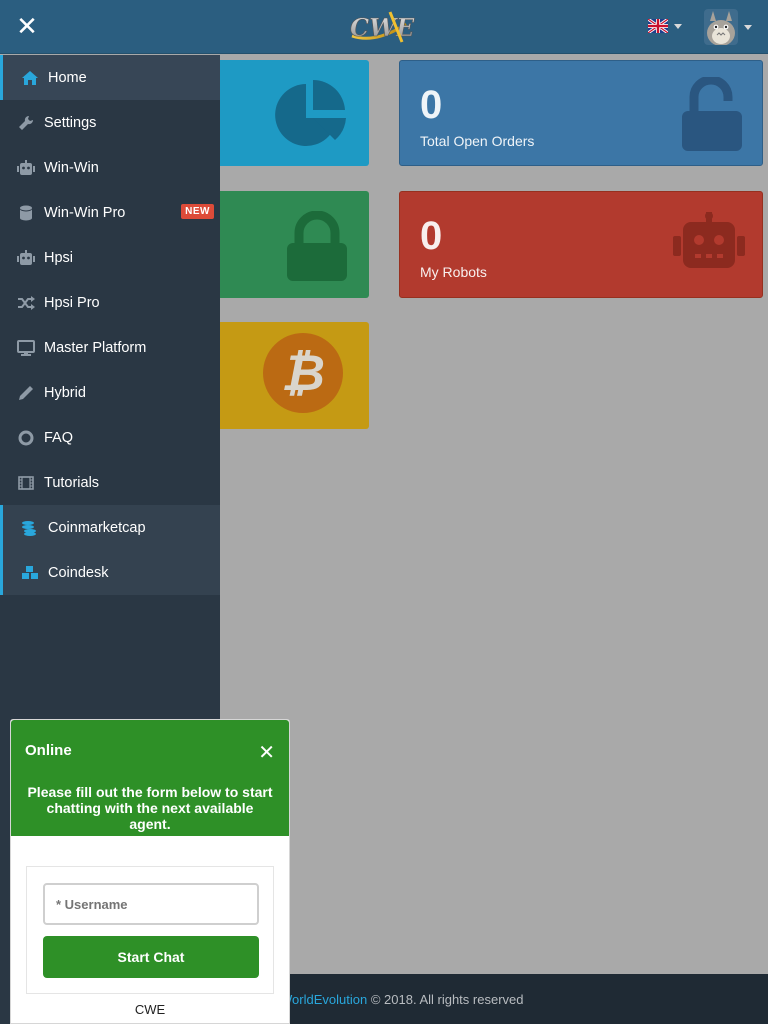  What do you see at coordinates (72, 302) in the screenshot?
I see `sidebar-item-label: Hpsi Pro` at bounding box center [72, 302].